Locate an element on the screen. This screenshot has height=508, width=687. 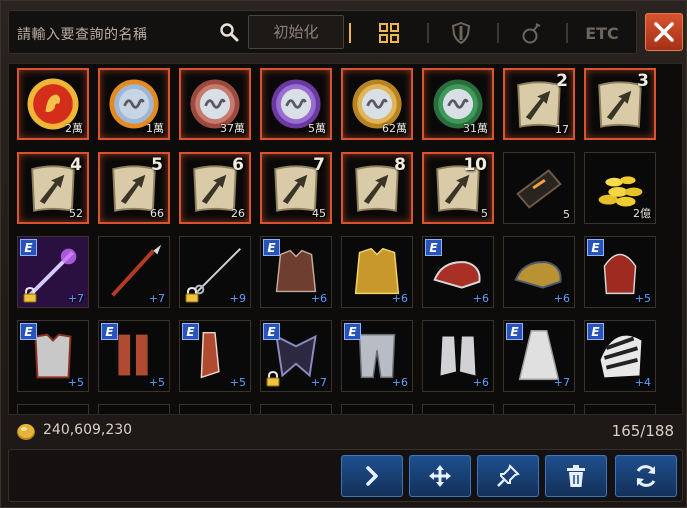
refresh-icon is located at coordinates (646, 476).